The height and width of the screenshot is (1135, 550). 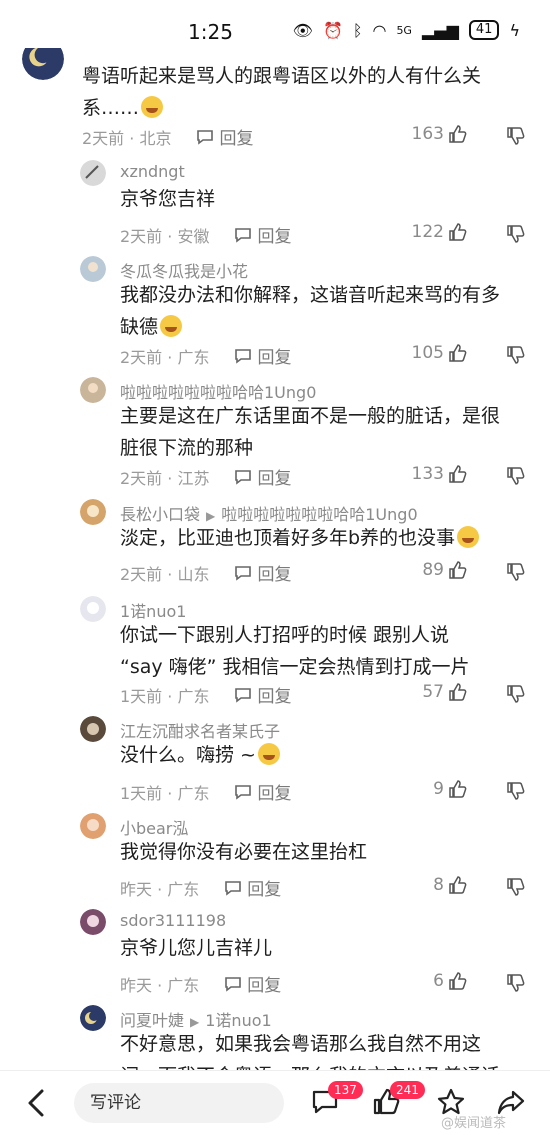 I want to click on comment-meta: 1天前 · 广东 回复, so click(x=205, y=792).